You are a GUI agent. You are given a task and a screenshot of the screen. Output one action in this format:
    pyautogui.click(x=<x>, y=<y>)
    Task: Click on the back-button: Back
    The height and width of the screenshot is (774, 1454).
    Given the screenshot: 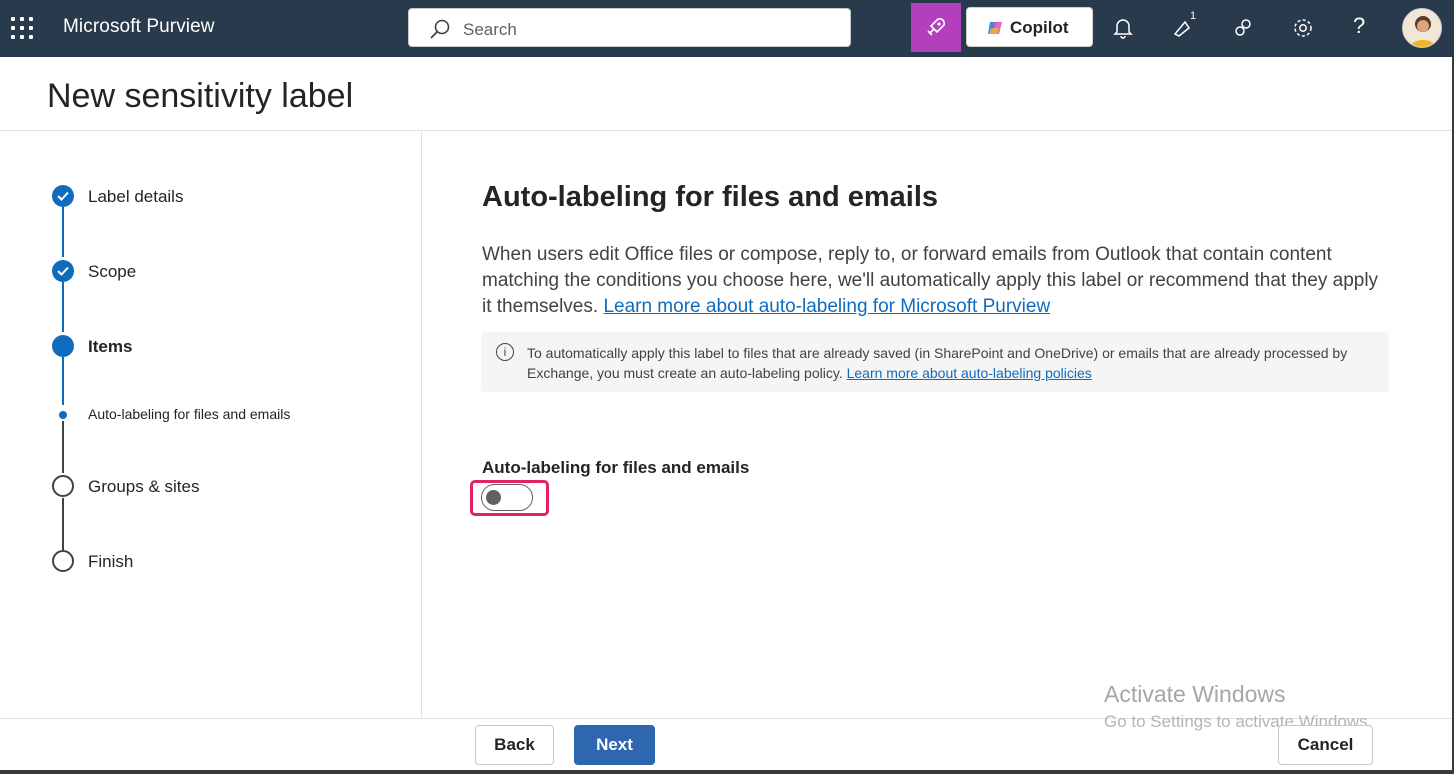 What is the action you would take?
    pyautogui.click(x=514, y=745)
    